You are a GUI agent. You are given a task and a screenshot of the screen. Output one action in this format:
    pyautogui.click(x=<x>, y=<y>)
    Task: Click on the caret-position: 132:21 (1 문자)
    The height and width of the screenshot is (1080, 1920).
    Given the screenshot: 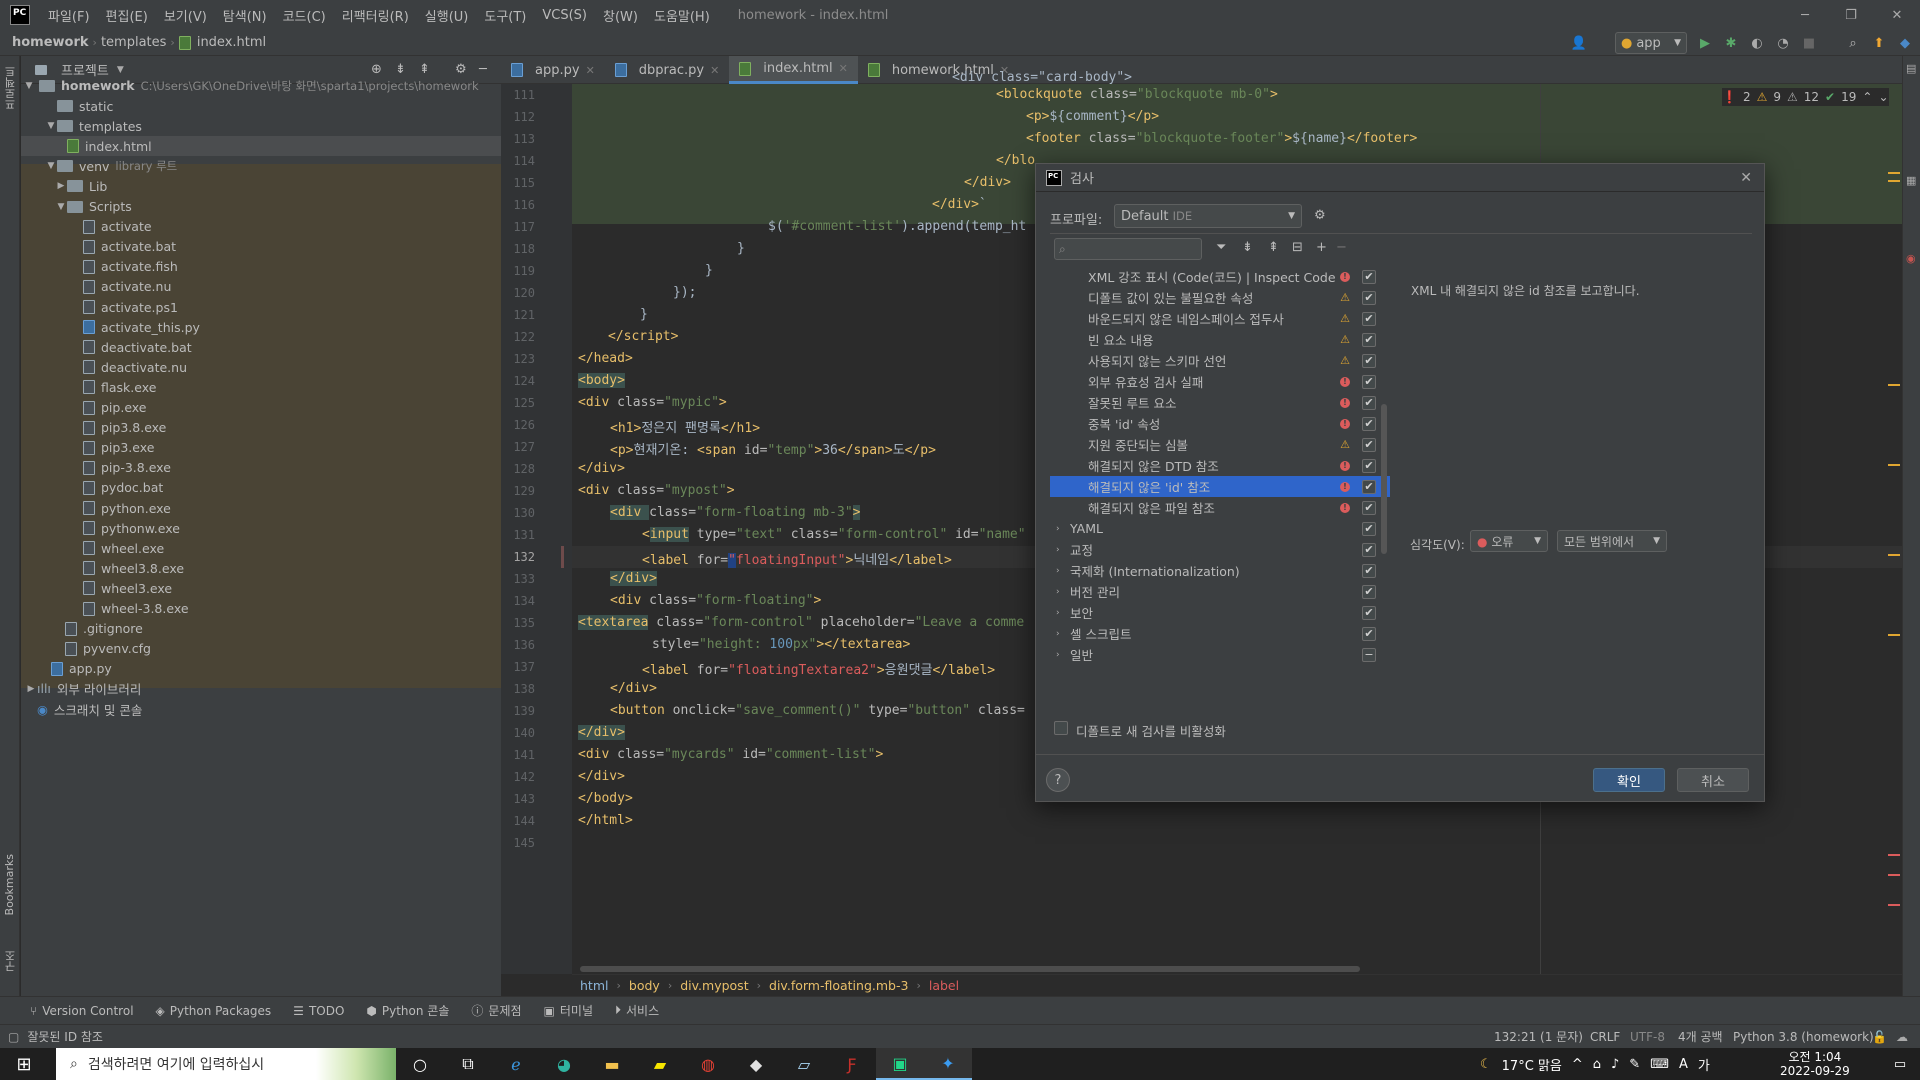 What is the action you would take?
    pyautogui.click(x=1538, y=1036)
    